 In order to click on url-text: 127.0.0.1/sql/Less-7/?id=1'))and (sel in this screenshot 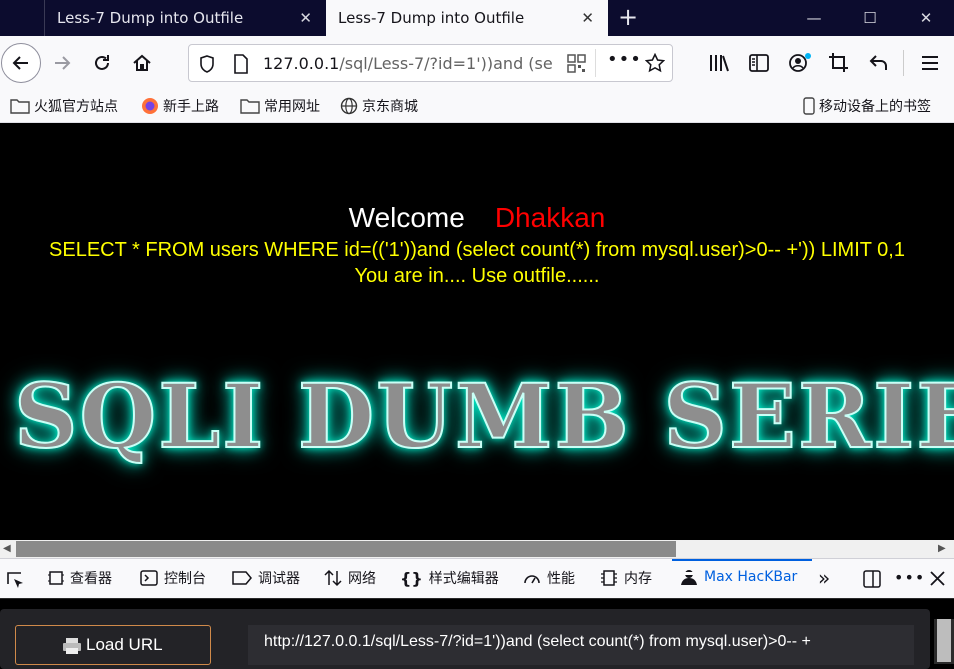, I will do `click(408, 63)`.